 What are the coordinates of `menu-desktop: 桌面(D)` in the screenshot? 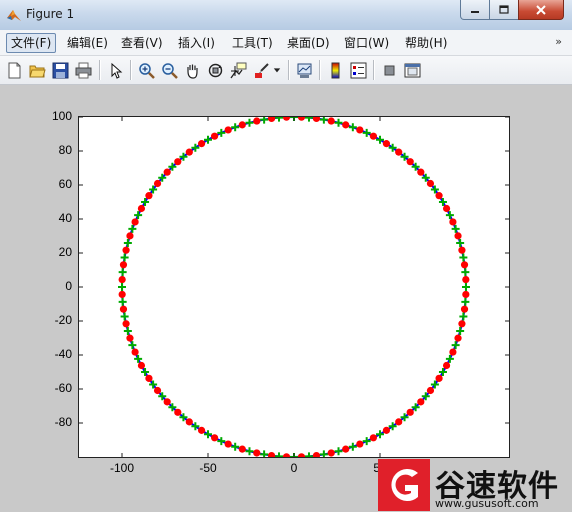 It's located at (308, 43).